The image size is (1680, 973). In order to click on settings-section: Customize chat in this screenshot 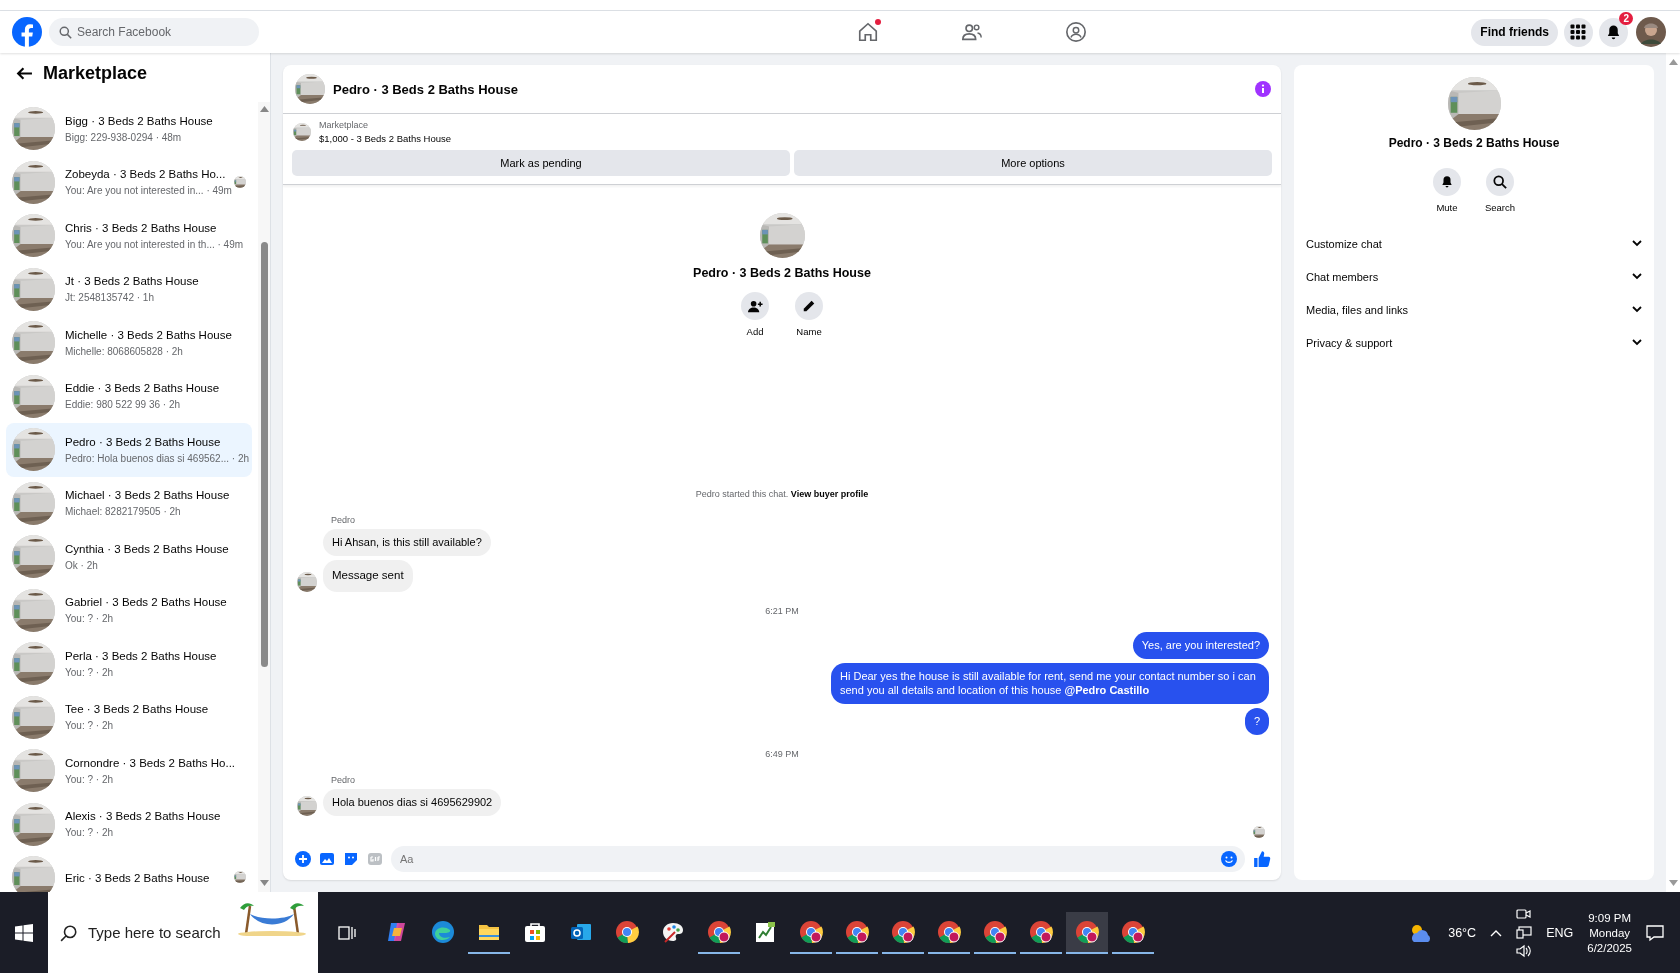, I will do `click(1474, 243)`.